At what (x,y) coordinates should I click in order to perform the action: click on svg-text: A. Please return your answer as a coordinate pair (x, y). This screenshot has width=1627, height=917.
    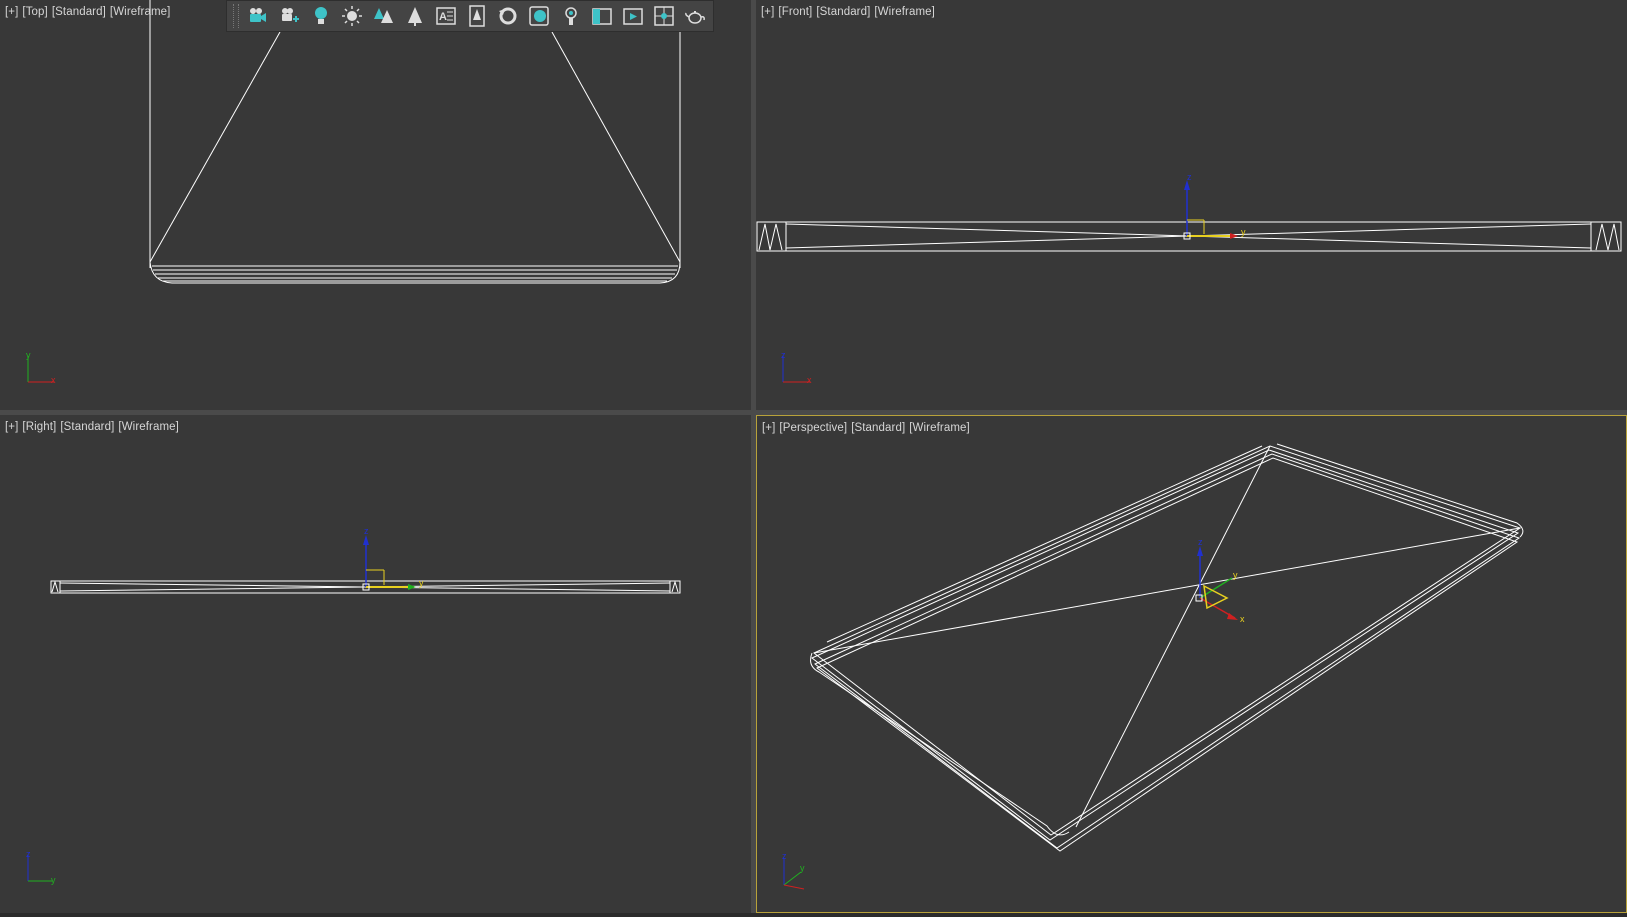
    Looking at the image, I should click on (443, 17).